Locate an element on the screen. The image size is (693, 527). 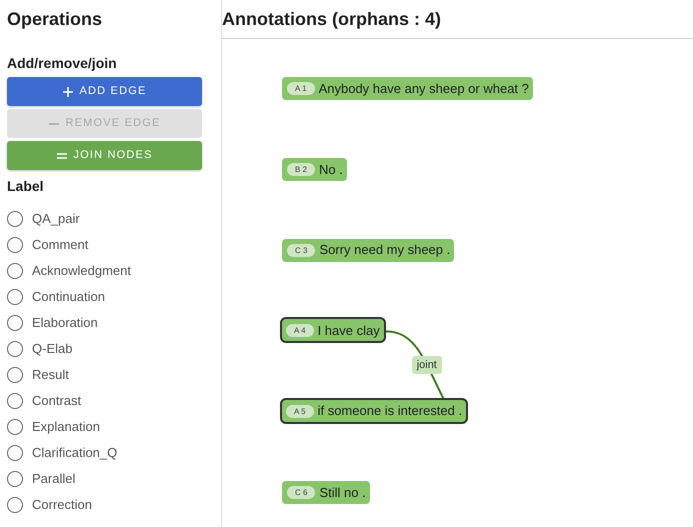
radio-label: Continuation is located at coordinates (68, 297).